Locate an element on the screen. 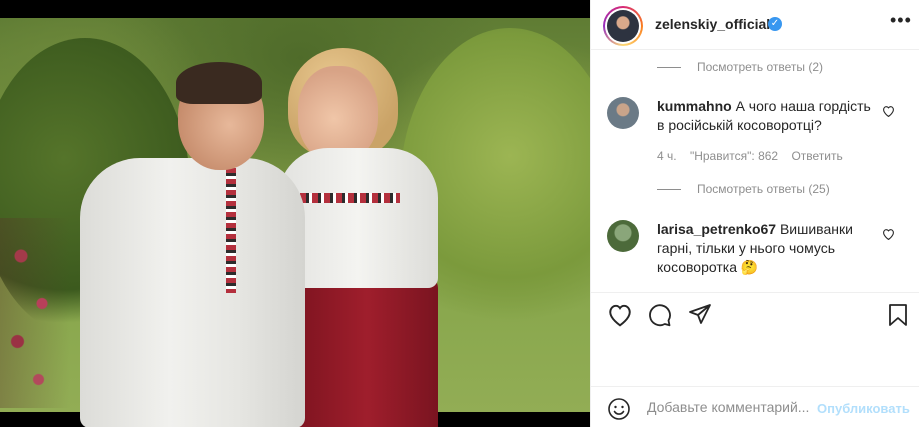 The width and height of the screenshot is (919, 427). add-comment-bar: Опубликовать is located at coordinates (755, 406).